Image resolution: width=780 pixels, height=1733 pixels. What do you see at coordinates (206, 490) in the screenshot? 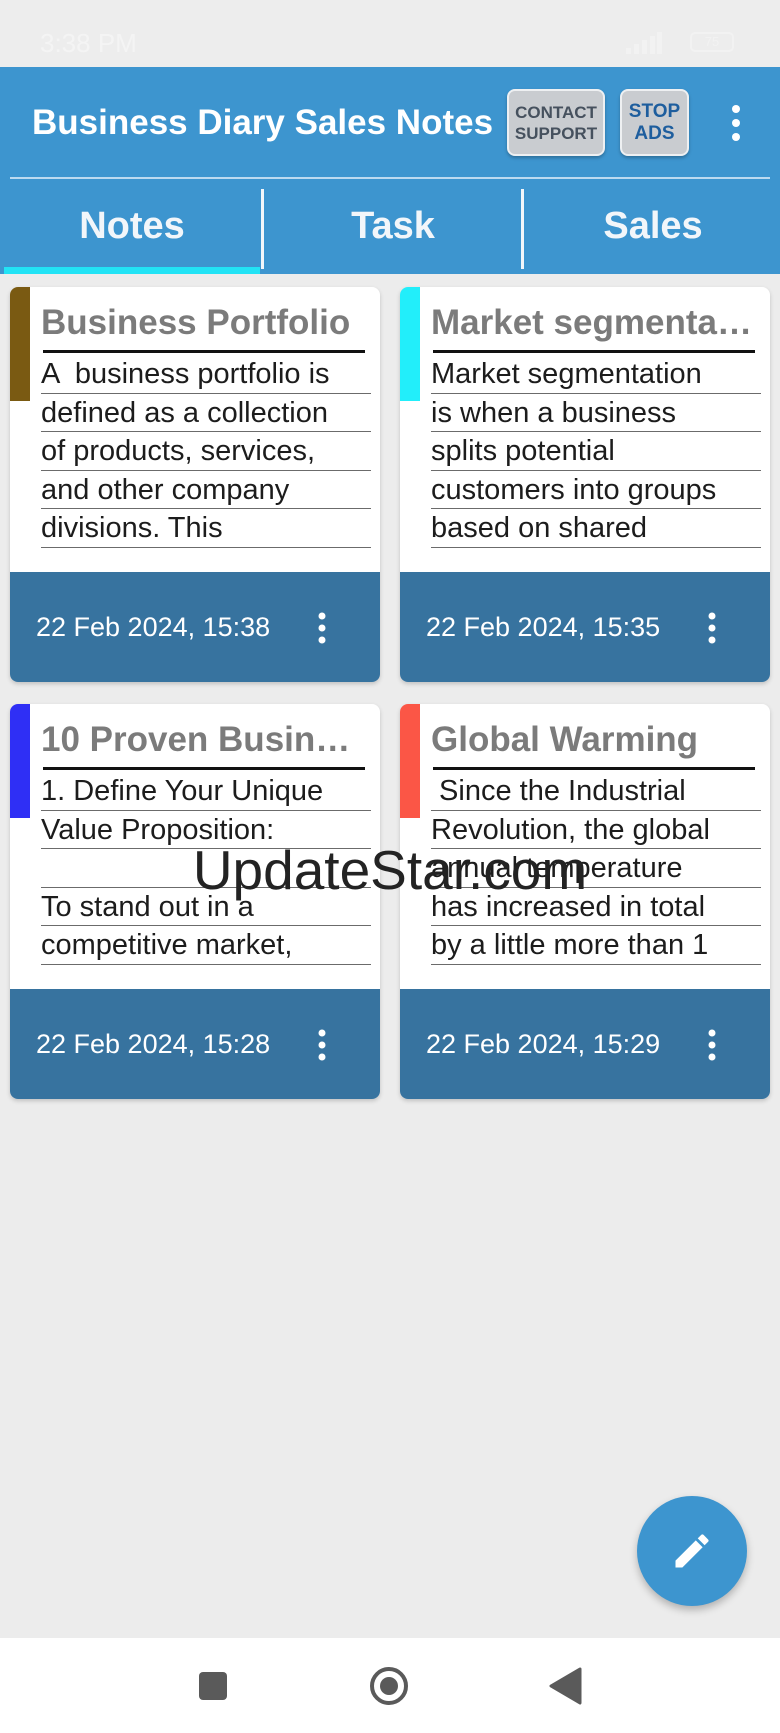
I see `note-line: and other company` at bounding box center [206, 490].